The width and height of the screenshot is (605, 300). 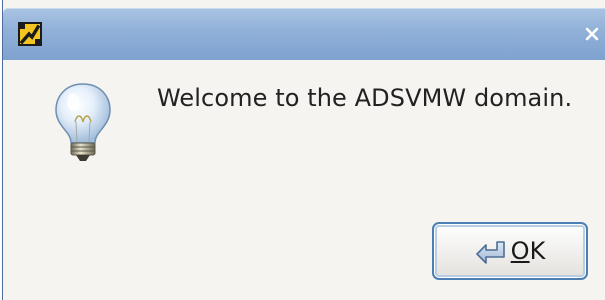 I want to click on ok-button-label: OK, so click(x=528, y=251).